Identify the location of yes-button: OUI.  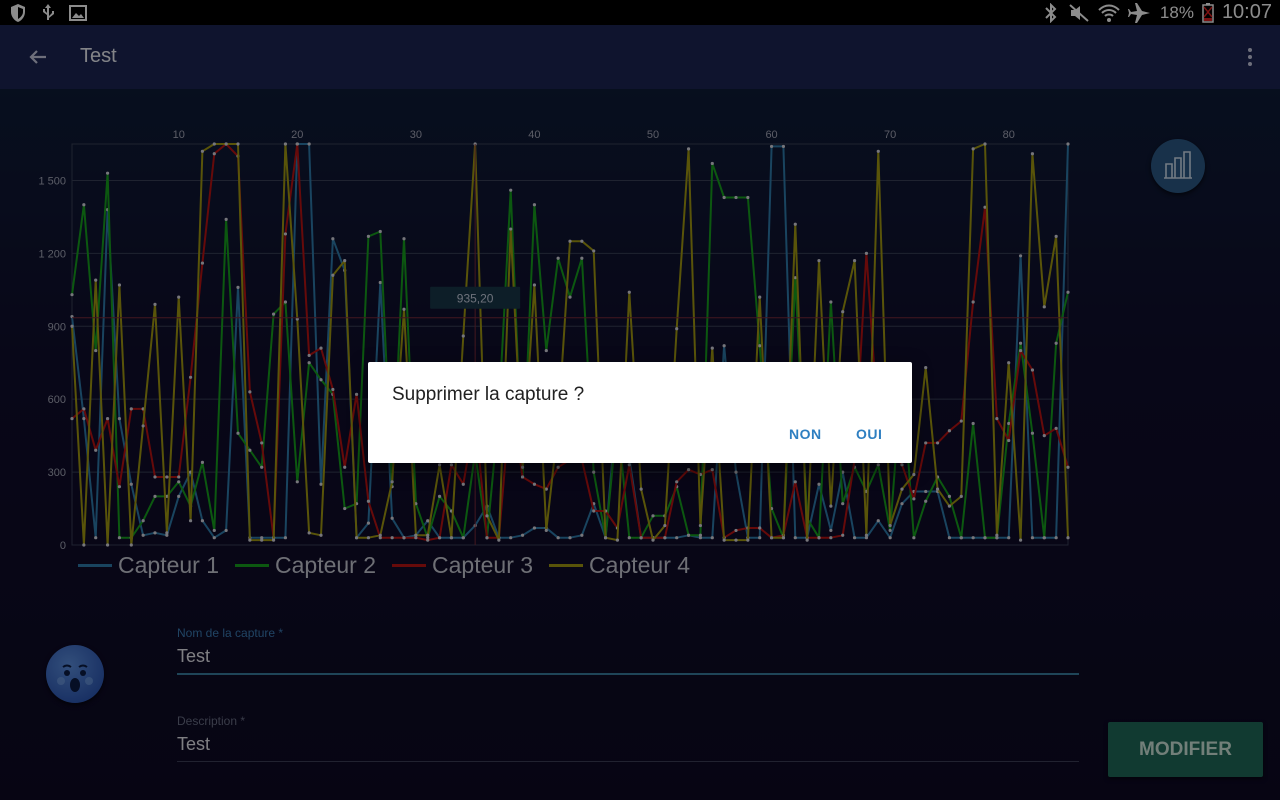
(869, 434).